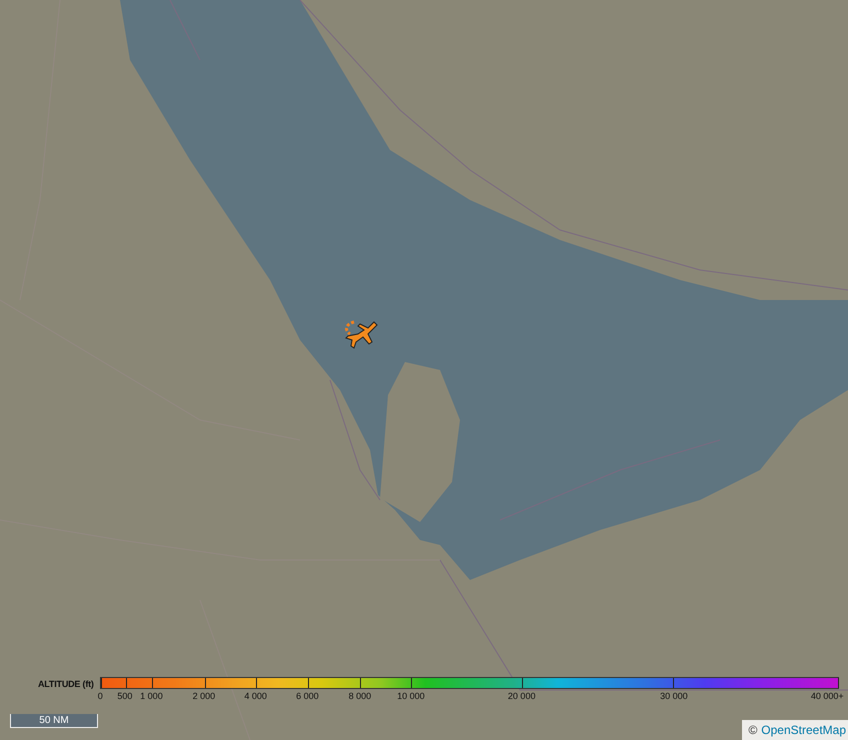 This screenshot has height=740, width=848. What do you see at coordinates (827, 696) in the screenshot?
I see `altitude-tick-label: 40 000+` at bounding box center [827, 696].